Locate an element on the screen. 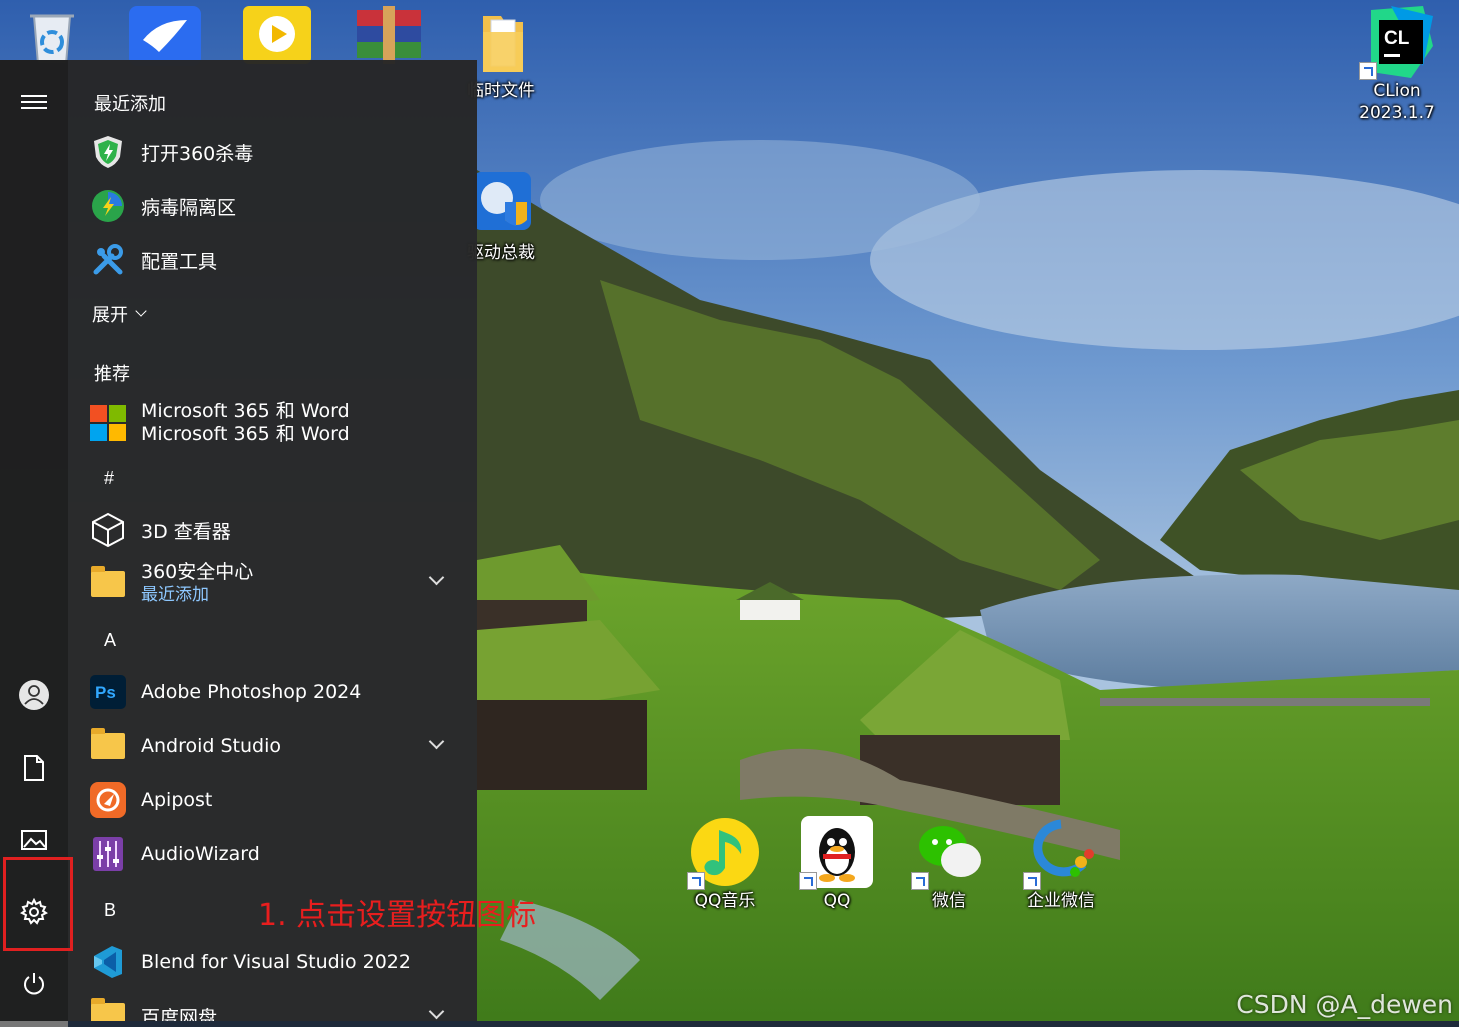 This screenshot has width=1459, height=1027. user-icon is located at coordinates (34, 695).